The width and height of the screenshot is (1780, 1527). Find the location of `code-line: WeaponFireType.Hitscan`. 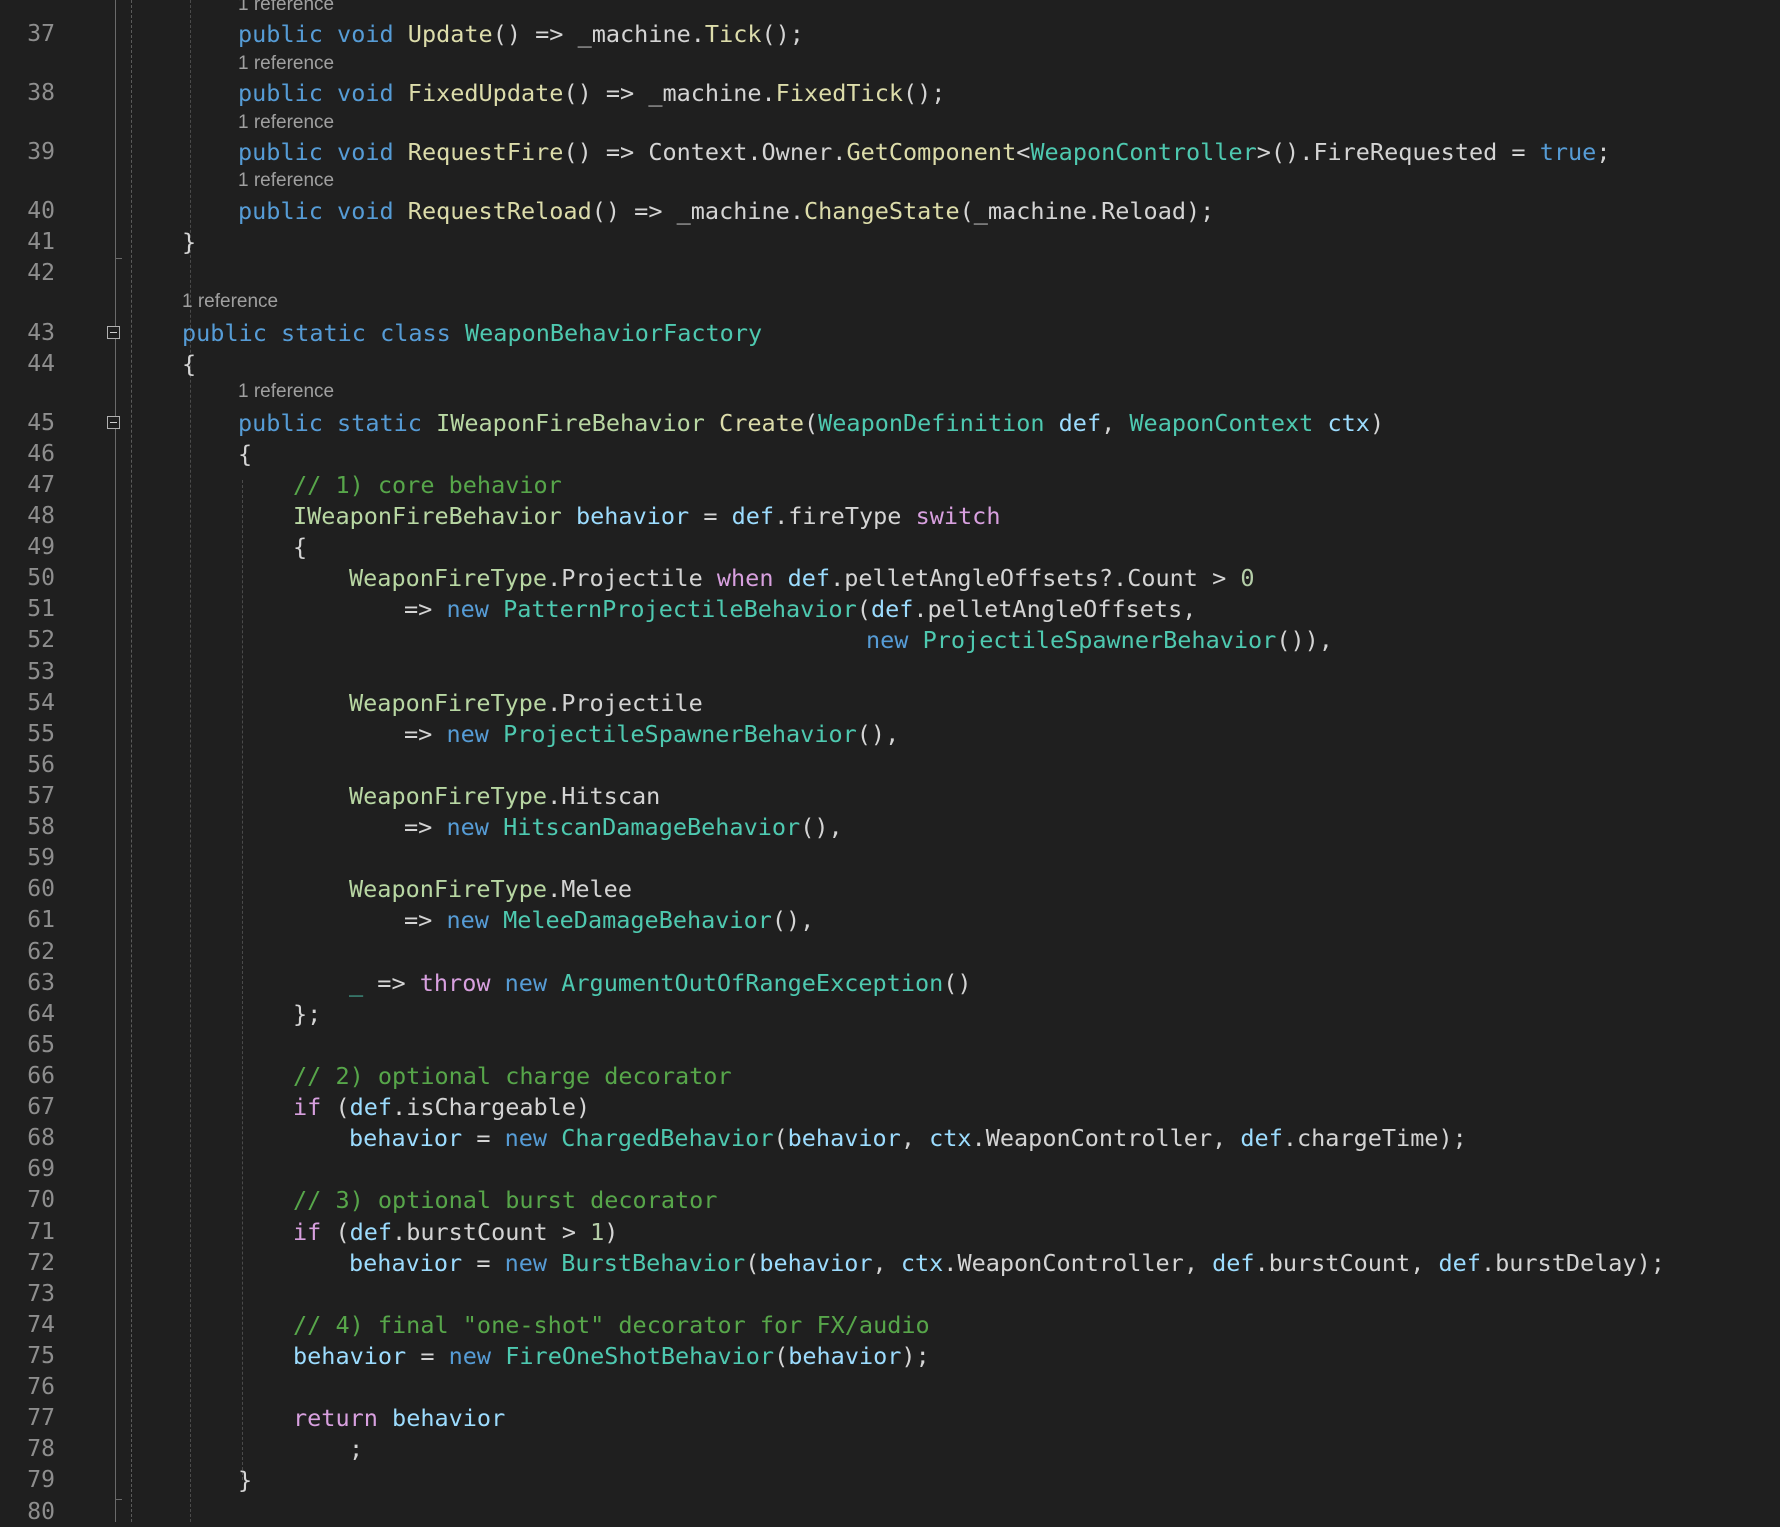

code-line: WeaponFireType.Hitscan is located at coordinates (504, 796).